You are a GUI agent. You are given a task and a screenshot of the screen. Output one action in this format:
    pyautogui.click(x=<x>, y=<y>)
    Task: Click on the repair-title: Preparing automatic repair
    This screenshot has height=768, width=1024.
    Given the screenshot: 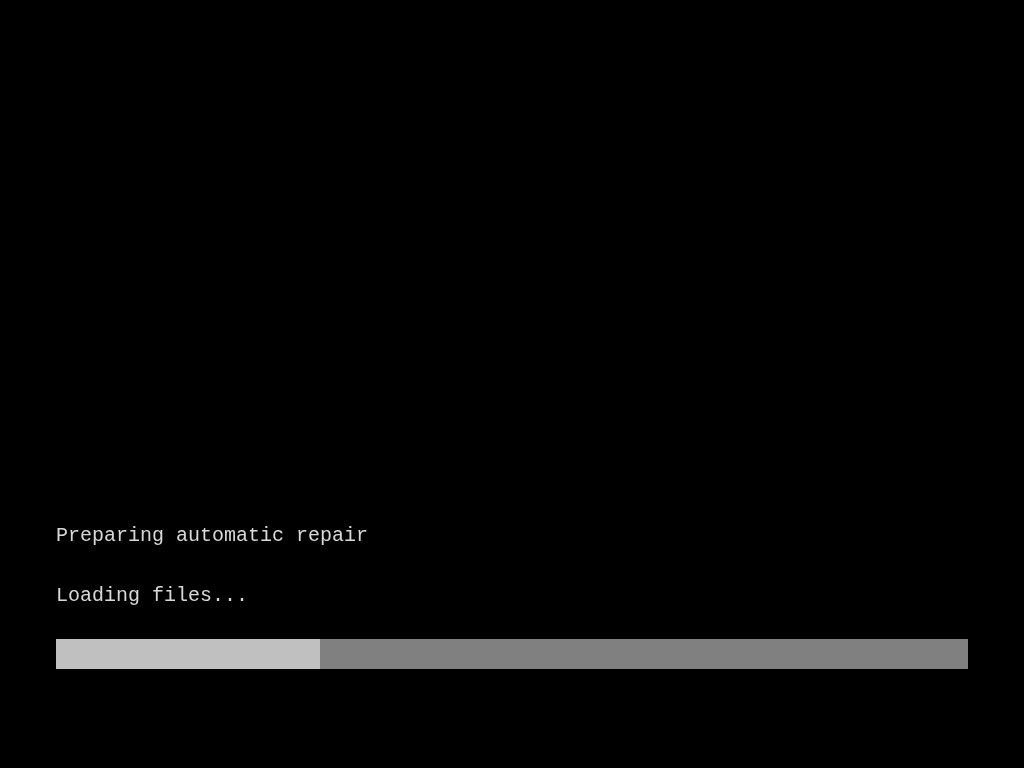 What is the action you would take?
    pyautogui.click(x=212, y=536)
    